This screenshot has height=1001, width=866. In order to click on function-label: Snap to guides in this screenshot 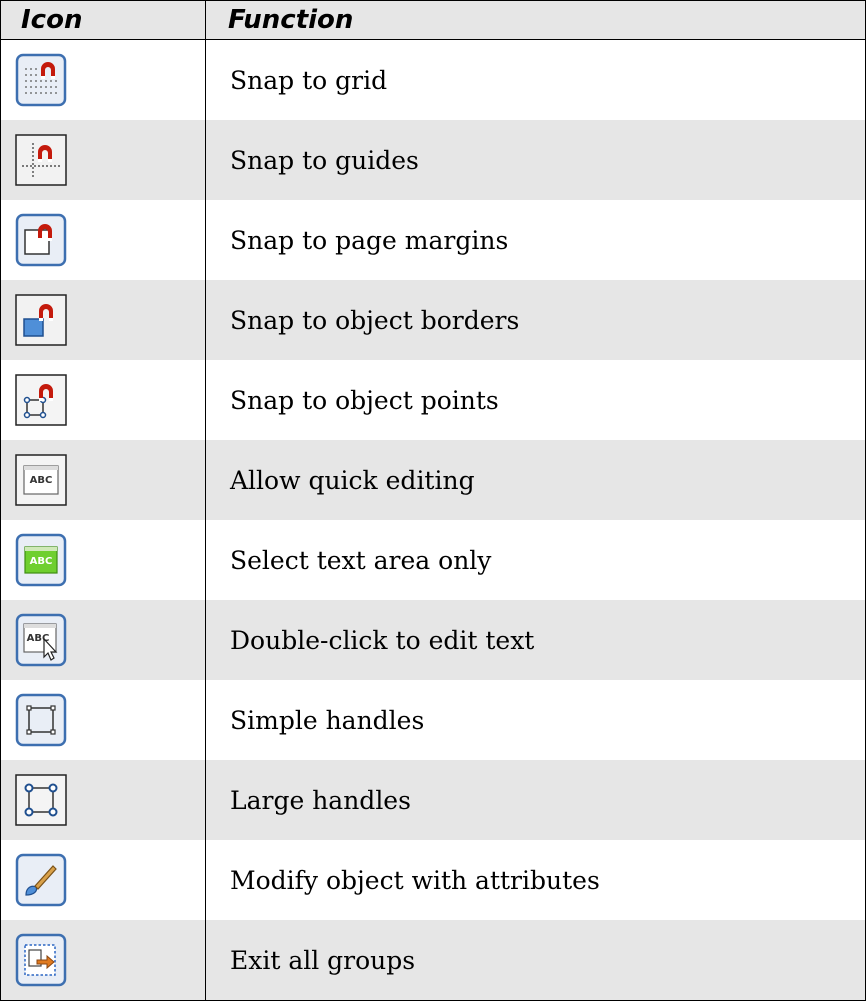, I will do `click(535, 160)`.